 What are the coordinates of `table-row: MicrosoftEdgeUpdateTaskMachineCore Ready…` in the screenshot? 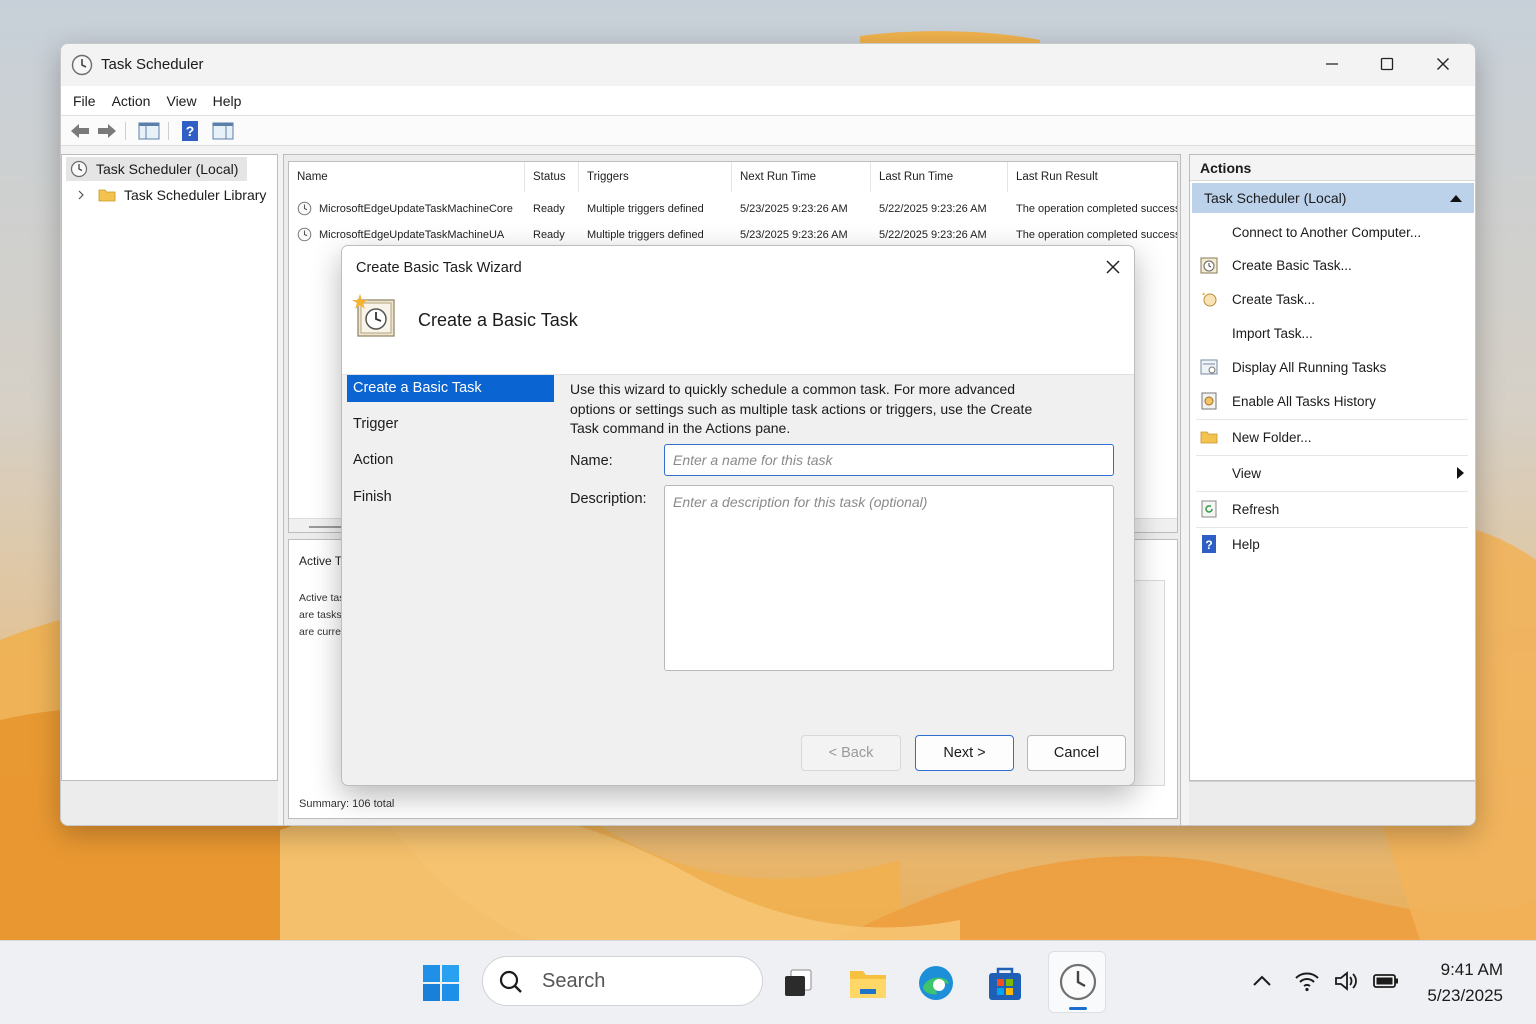 It's located at (733, 209).